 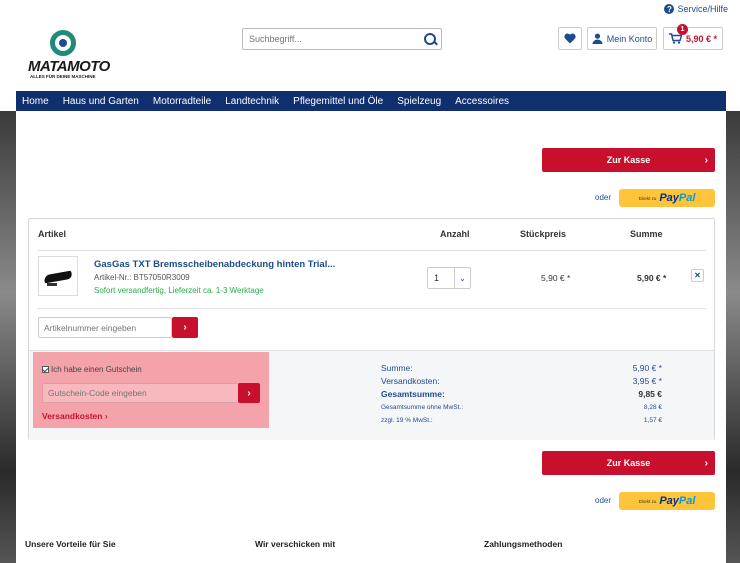 I want to click on checkout-button-bottom: Zur Kasse ›, so click(x=628, y=463).